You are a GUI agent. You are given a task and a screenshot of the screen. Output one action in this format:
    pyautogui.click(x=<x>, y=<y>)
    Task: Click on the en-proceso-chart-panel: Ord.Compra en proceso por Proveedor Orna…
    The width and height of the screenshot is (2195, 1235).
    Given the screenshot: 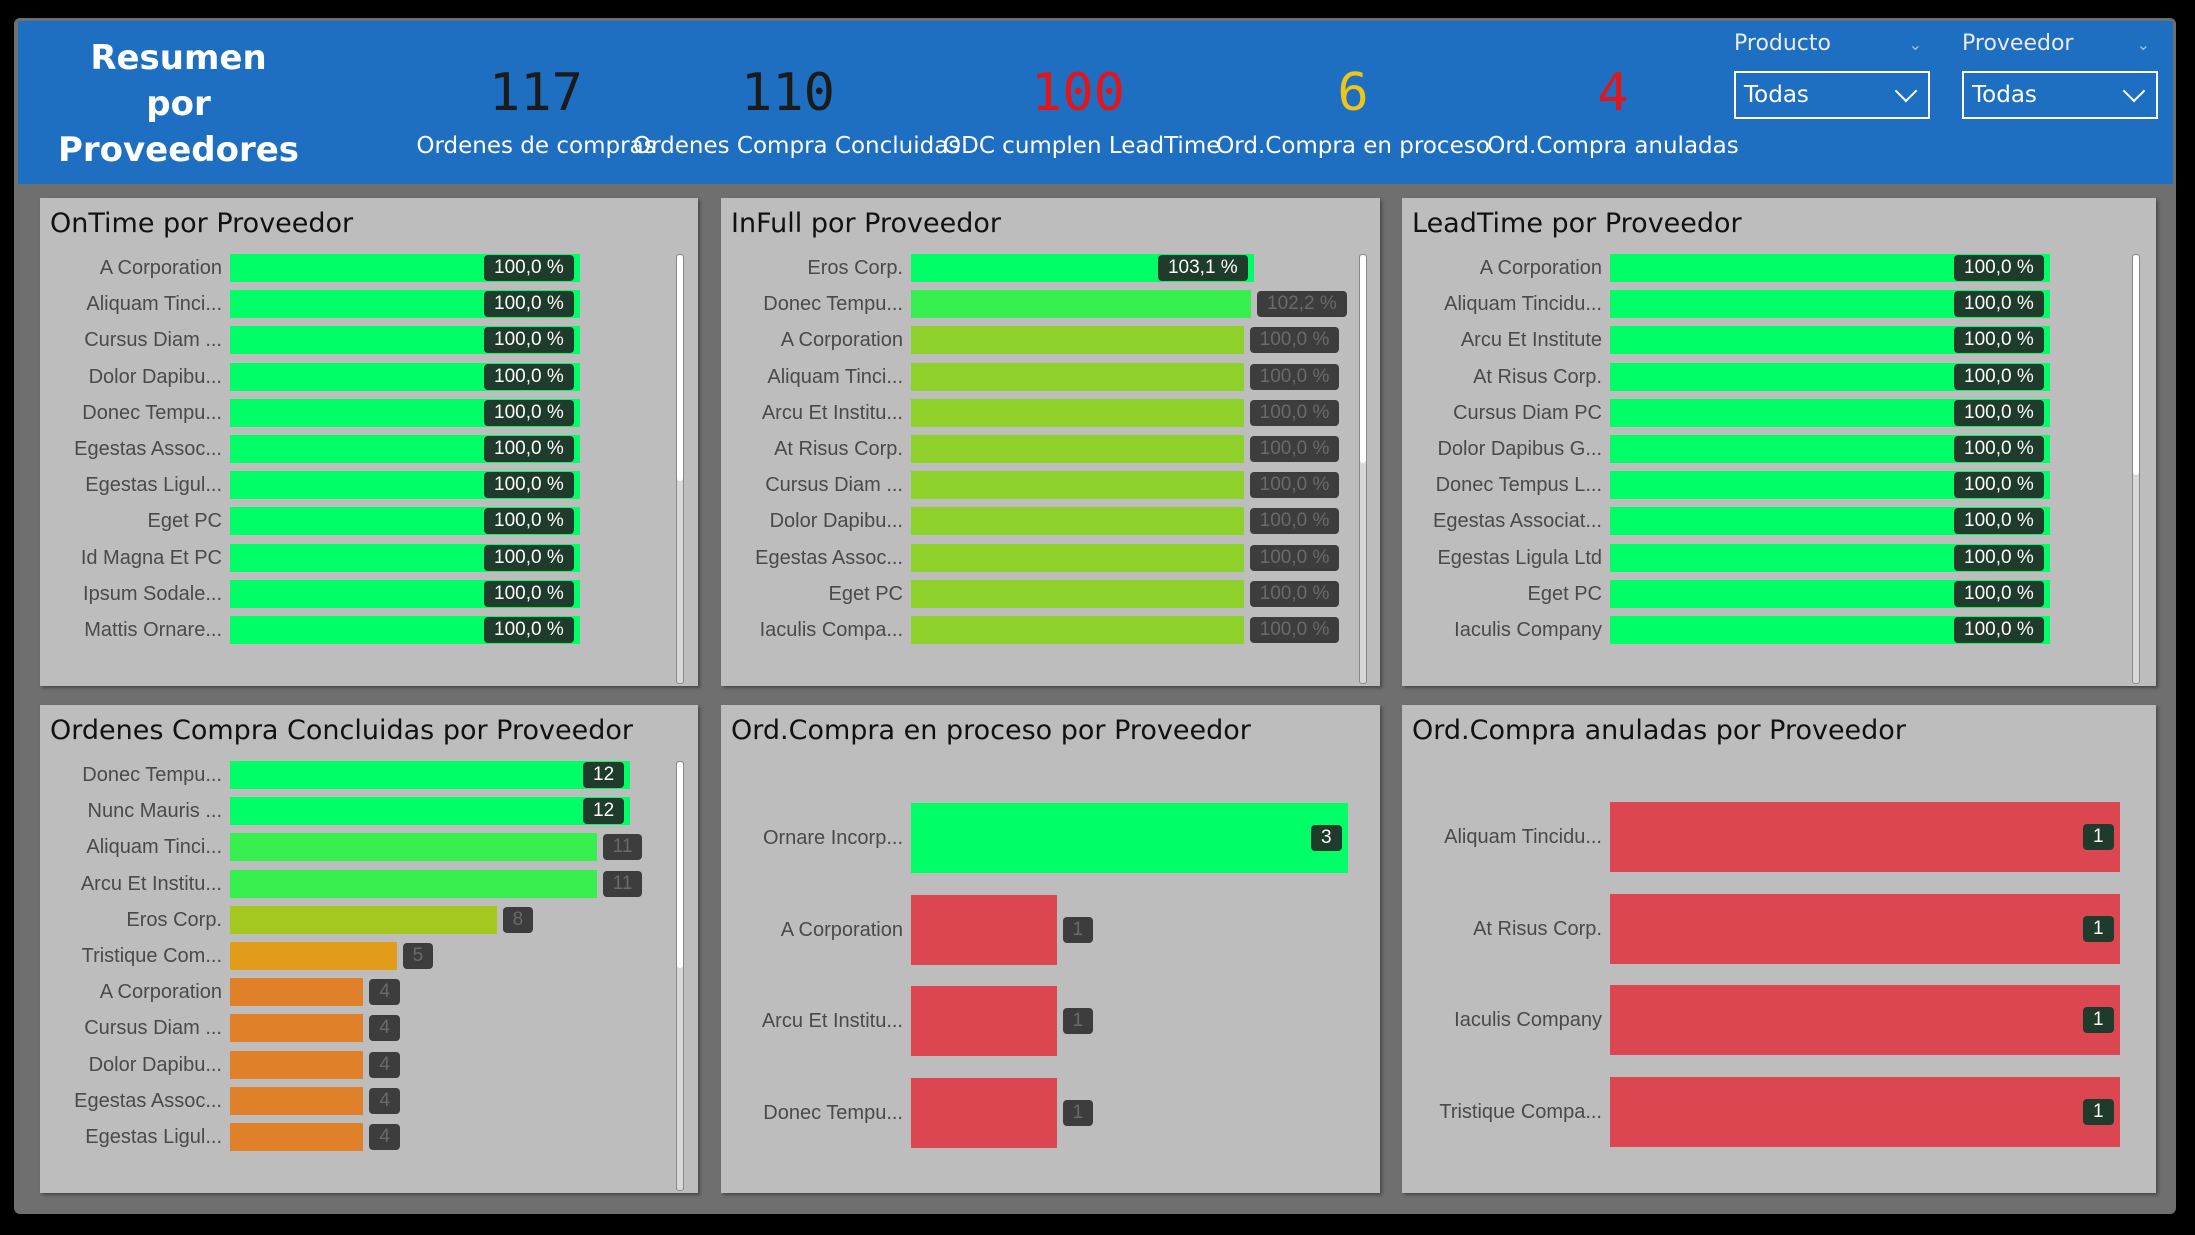 What is the action you would take?
    pyautogui.click(x=1050, y=949)
    